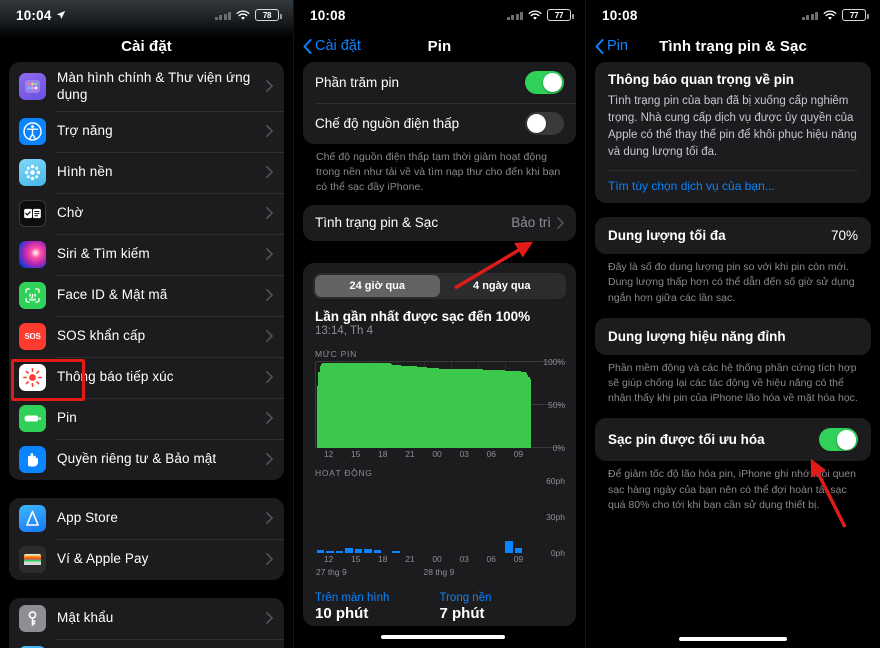 The width and height of the screenshot is (880, 648). I want to click on segment-4-days: 4 ngày qua, so click(502, 286).